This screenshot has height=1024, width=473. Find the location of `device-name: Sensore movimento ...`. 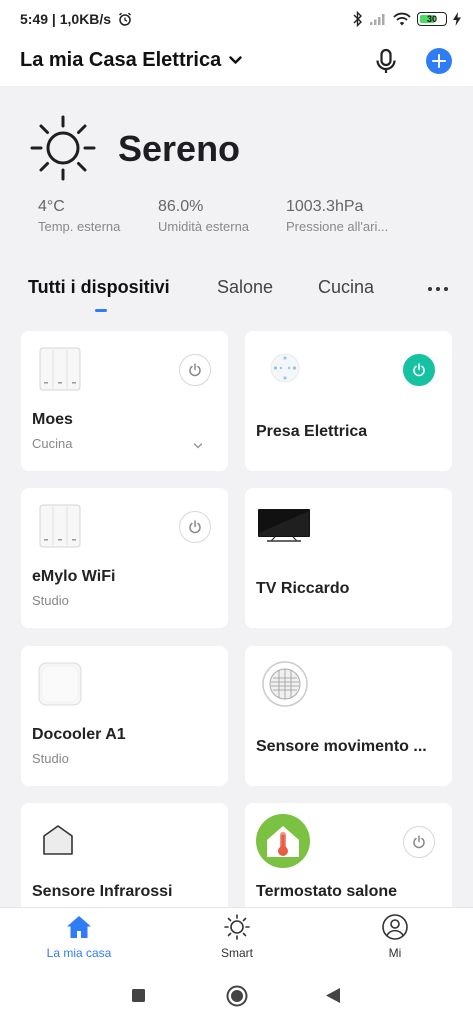

device-name: Sensore movimento ... is located at coordinates (341, 746).